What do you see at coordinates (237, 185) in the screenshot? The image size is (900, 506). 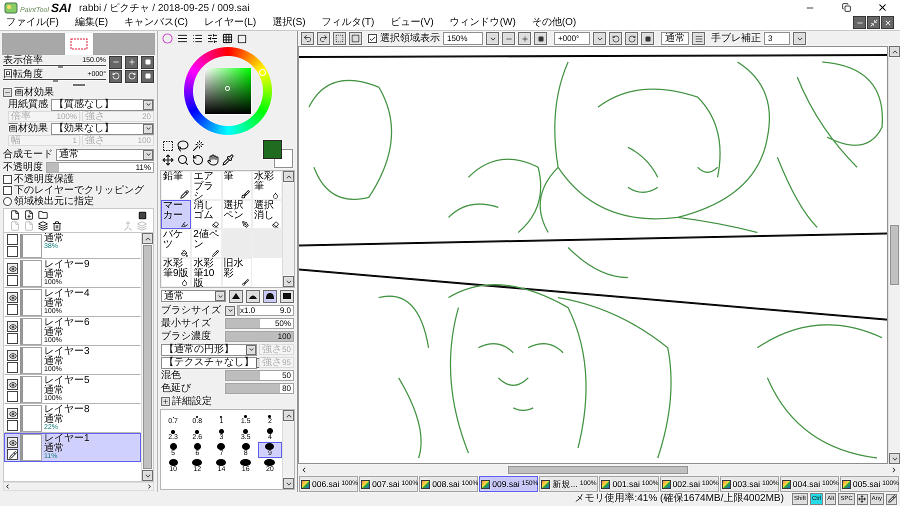 I see `tool-button: 筆` at bounding box center [237, 185].